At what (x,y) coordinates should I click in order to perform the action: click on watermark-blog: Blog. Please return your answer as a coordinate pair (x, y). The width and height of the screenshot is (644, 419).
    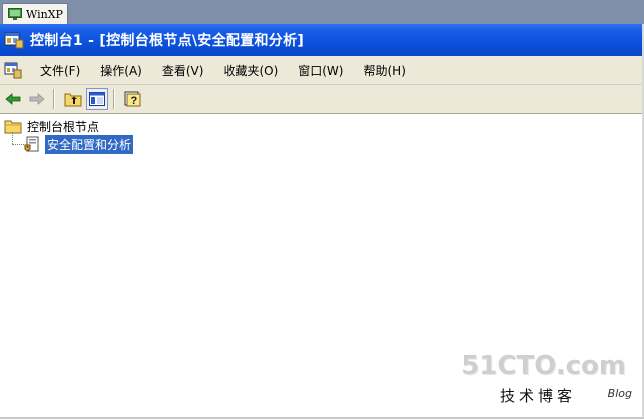
    Looking at the image, I should click on (619, 393).